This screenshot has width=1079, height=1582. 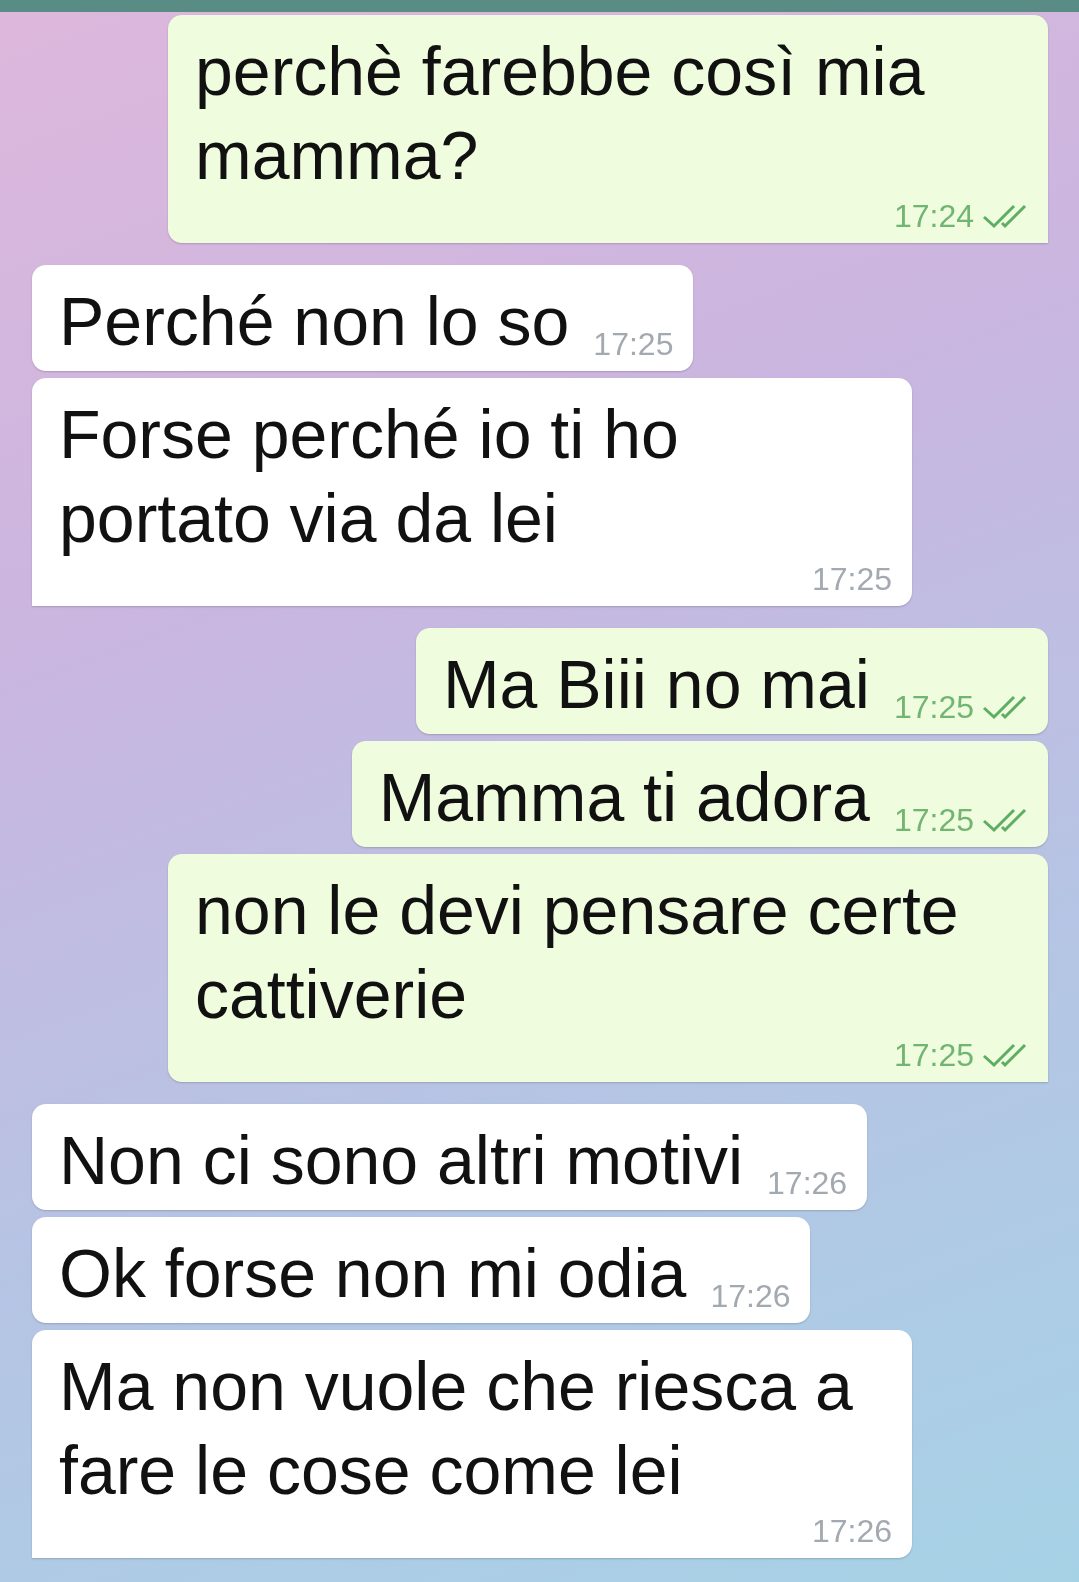 What do you see at coordinates (656, 684) in the screenshot?
I see `message-text: Ma Biii no mai` at bounding box center [656, 684].